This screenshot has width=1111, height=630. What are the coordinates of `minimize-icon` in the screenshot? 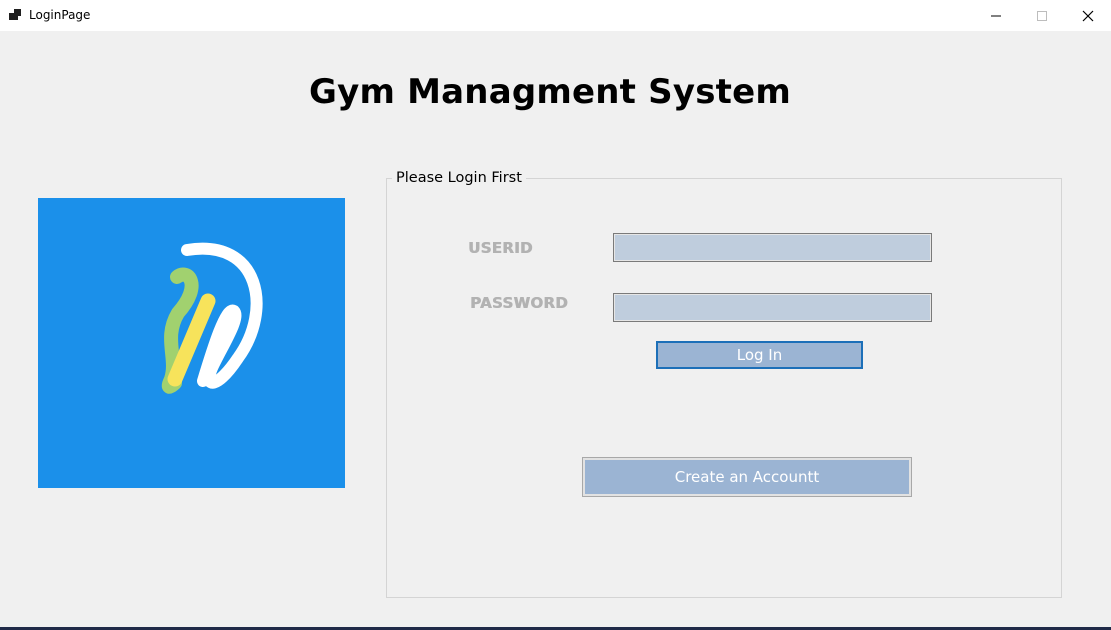 It's located at (996, 15).